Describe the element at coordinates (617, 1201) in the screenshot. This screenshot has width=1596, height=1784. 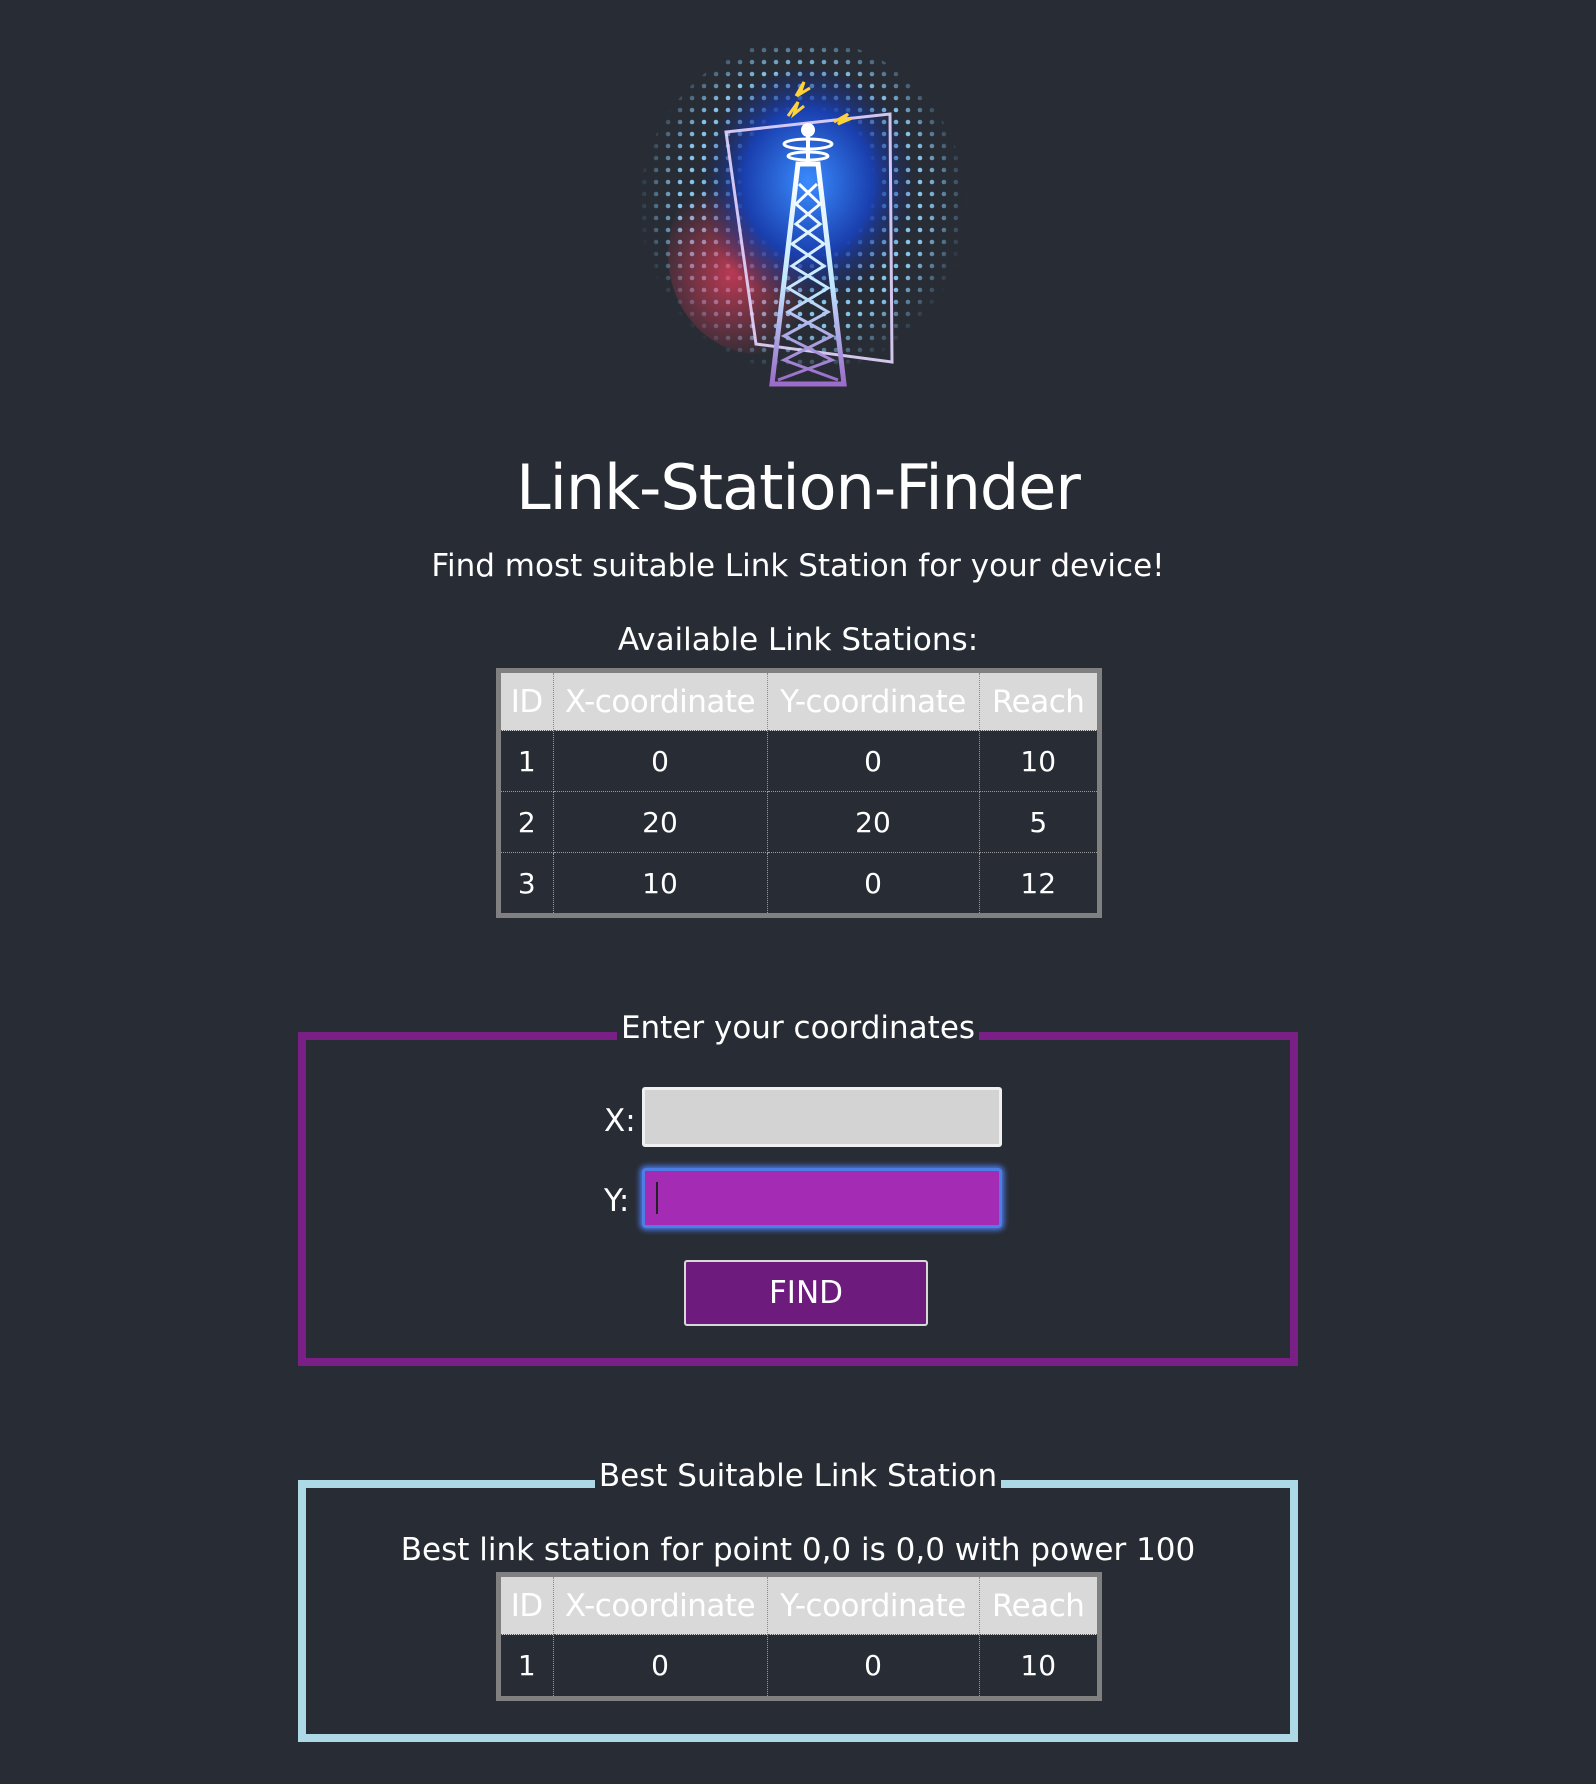
I see `y-label: Y:` at that location.